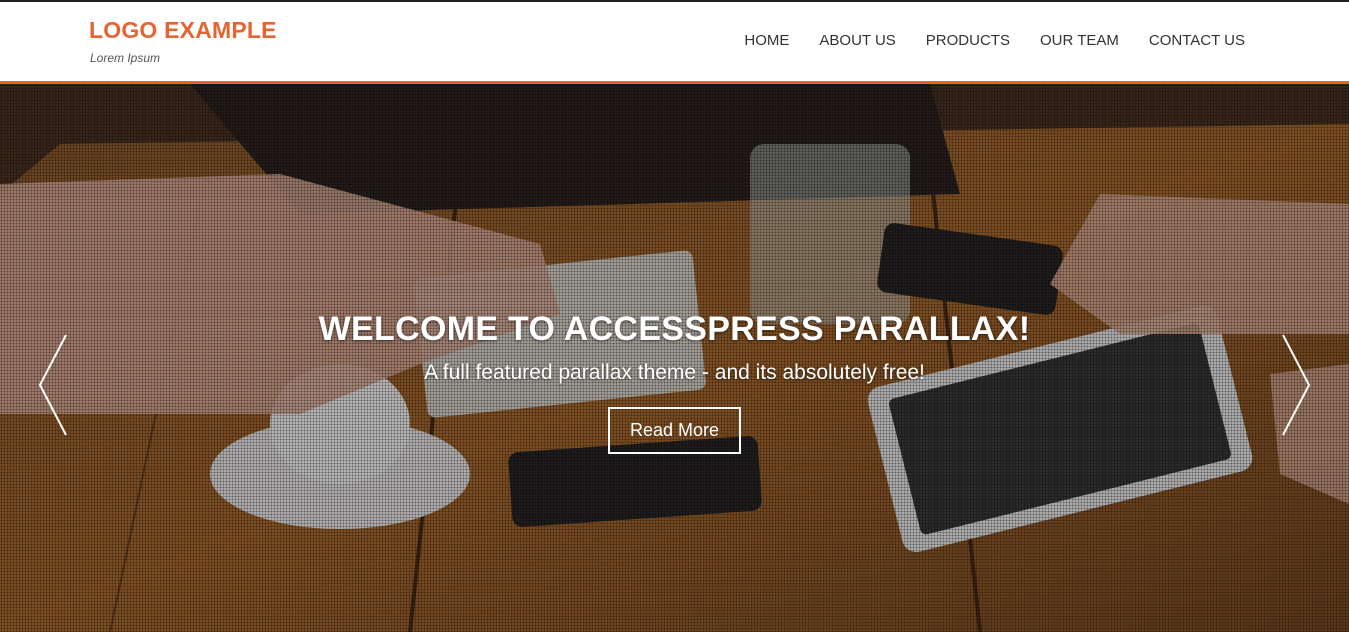 The image size is (1349, 632). I want to click on read-more-button: Read More, so click(674, 430).